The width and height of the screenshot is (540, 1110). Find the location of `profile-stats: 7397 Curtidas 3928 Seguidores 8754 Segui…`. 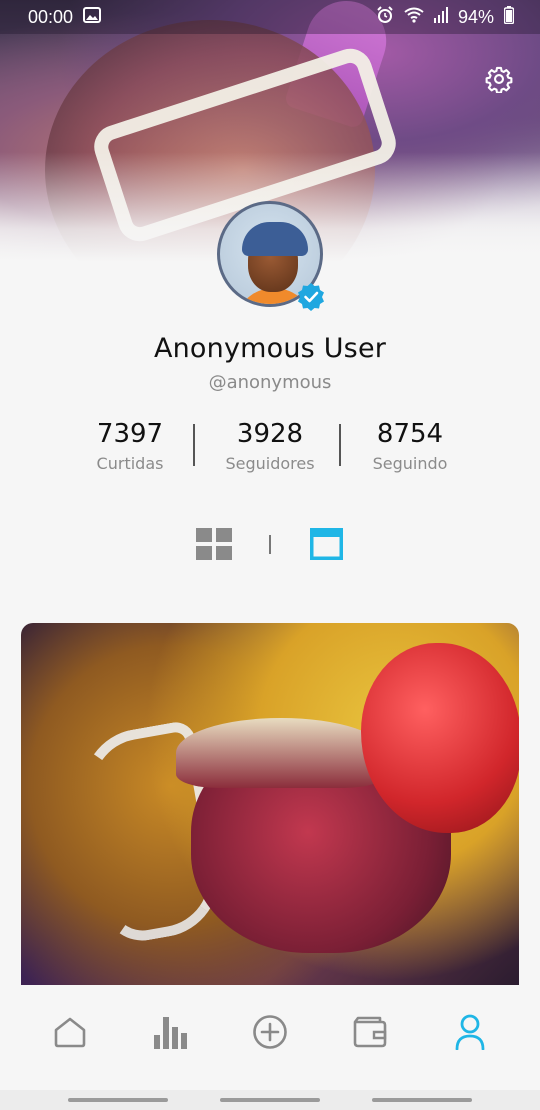

profile-stats: 7397 Curtidas 3928 Seguidores 8754 Segui… is located at coordinates (270, 448).